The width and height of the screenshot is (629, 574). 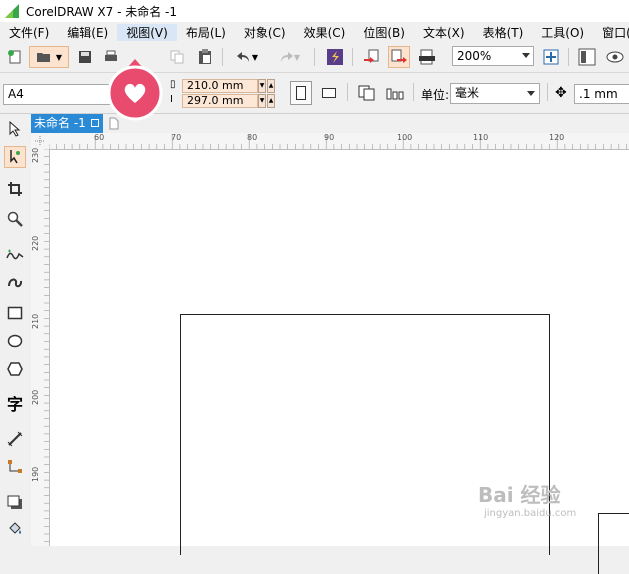 I want to click on landscape-button, so click(x=329, y=93).